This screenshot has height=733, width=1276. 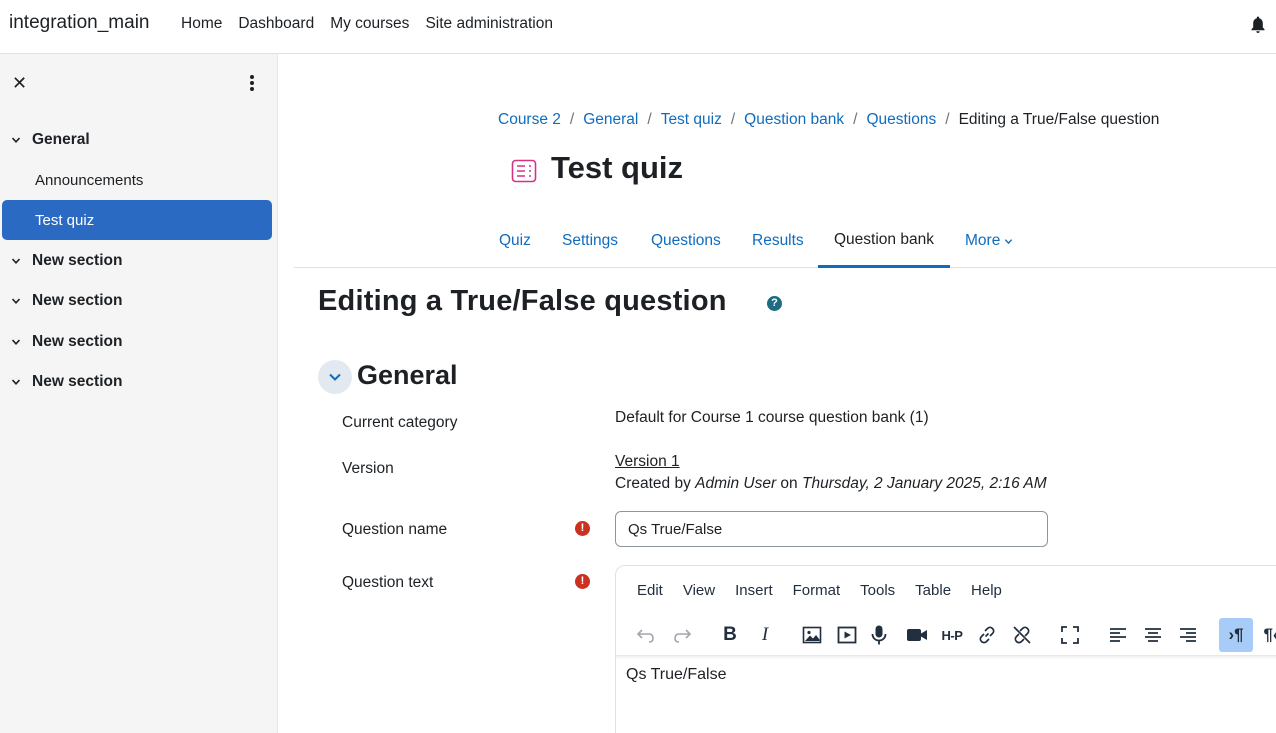 What do you see at coordinates (1153, 635) in the screenshot?
I see `align-center-icon` at bounding box center [1153, 635].